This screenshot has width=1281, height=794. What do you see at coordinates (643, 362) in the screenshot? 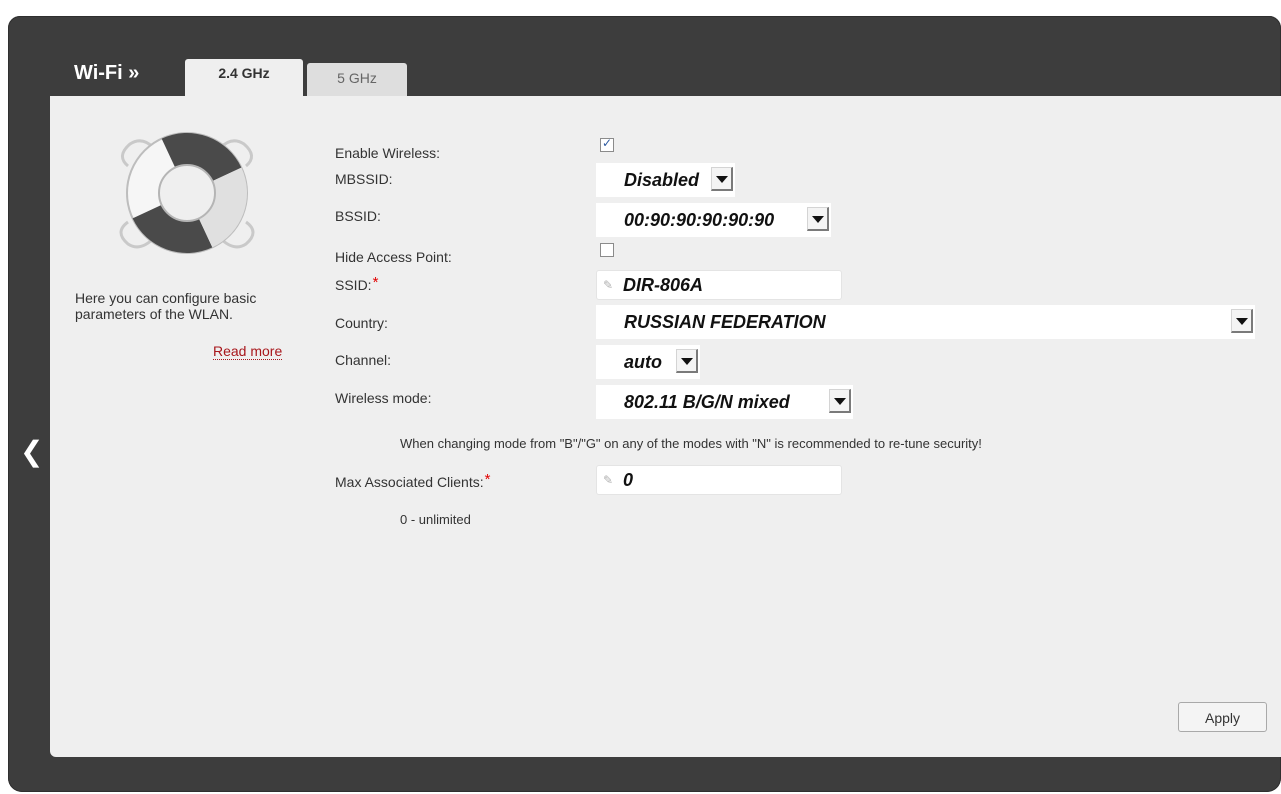
I see `channel-value: auto` at bounding box center [643, 362].